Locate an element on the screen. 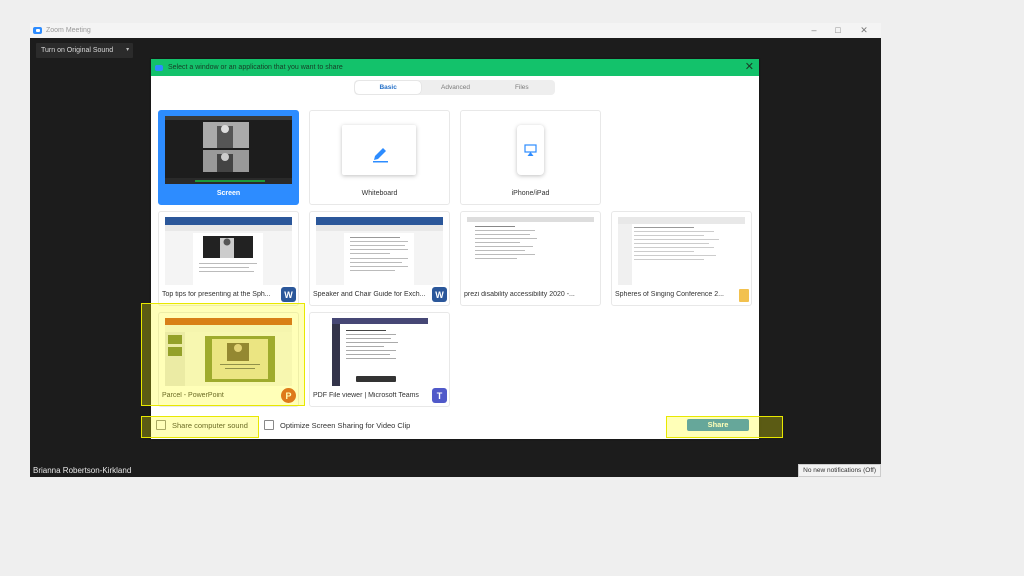 This screenshot has height=576, width=1024. teams-thumbnail is located at coordinates (379, 352).